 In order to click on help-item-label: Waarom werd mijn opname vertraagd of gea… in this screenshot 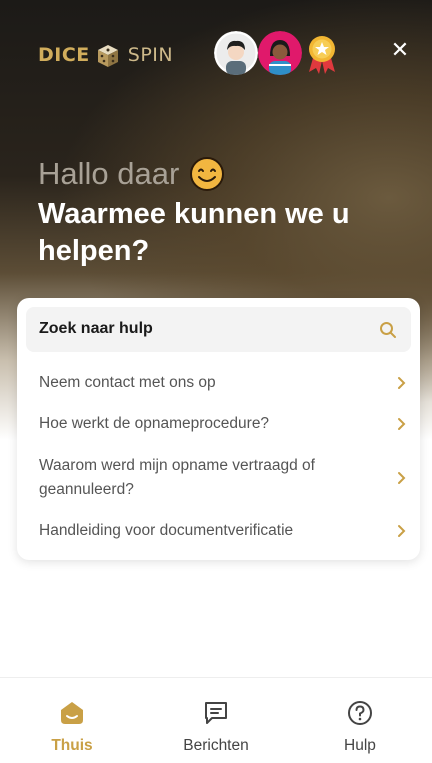, I will do `click(177, 477)`.